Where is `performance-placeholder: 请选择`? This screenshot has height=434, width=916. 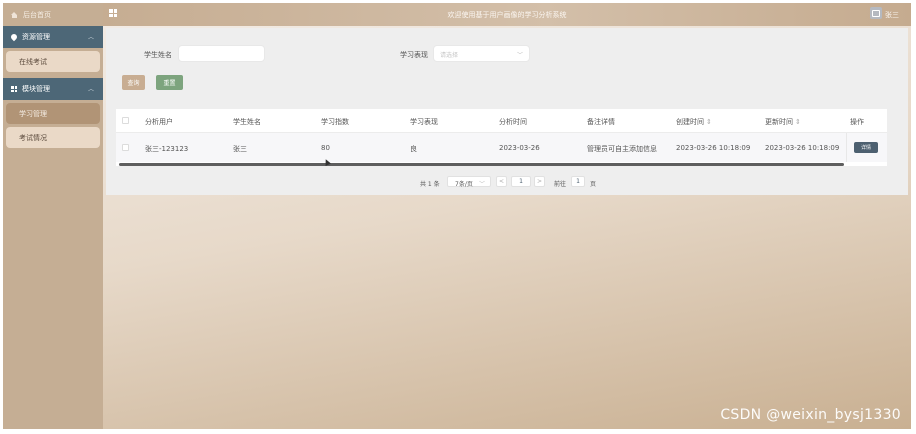
performance-placeholder: 请选择 is located at coordinates (449, 55).